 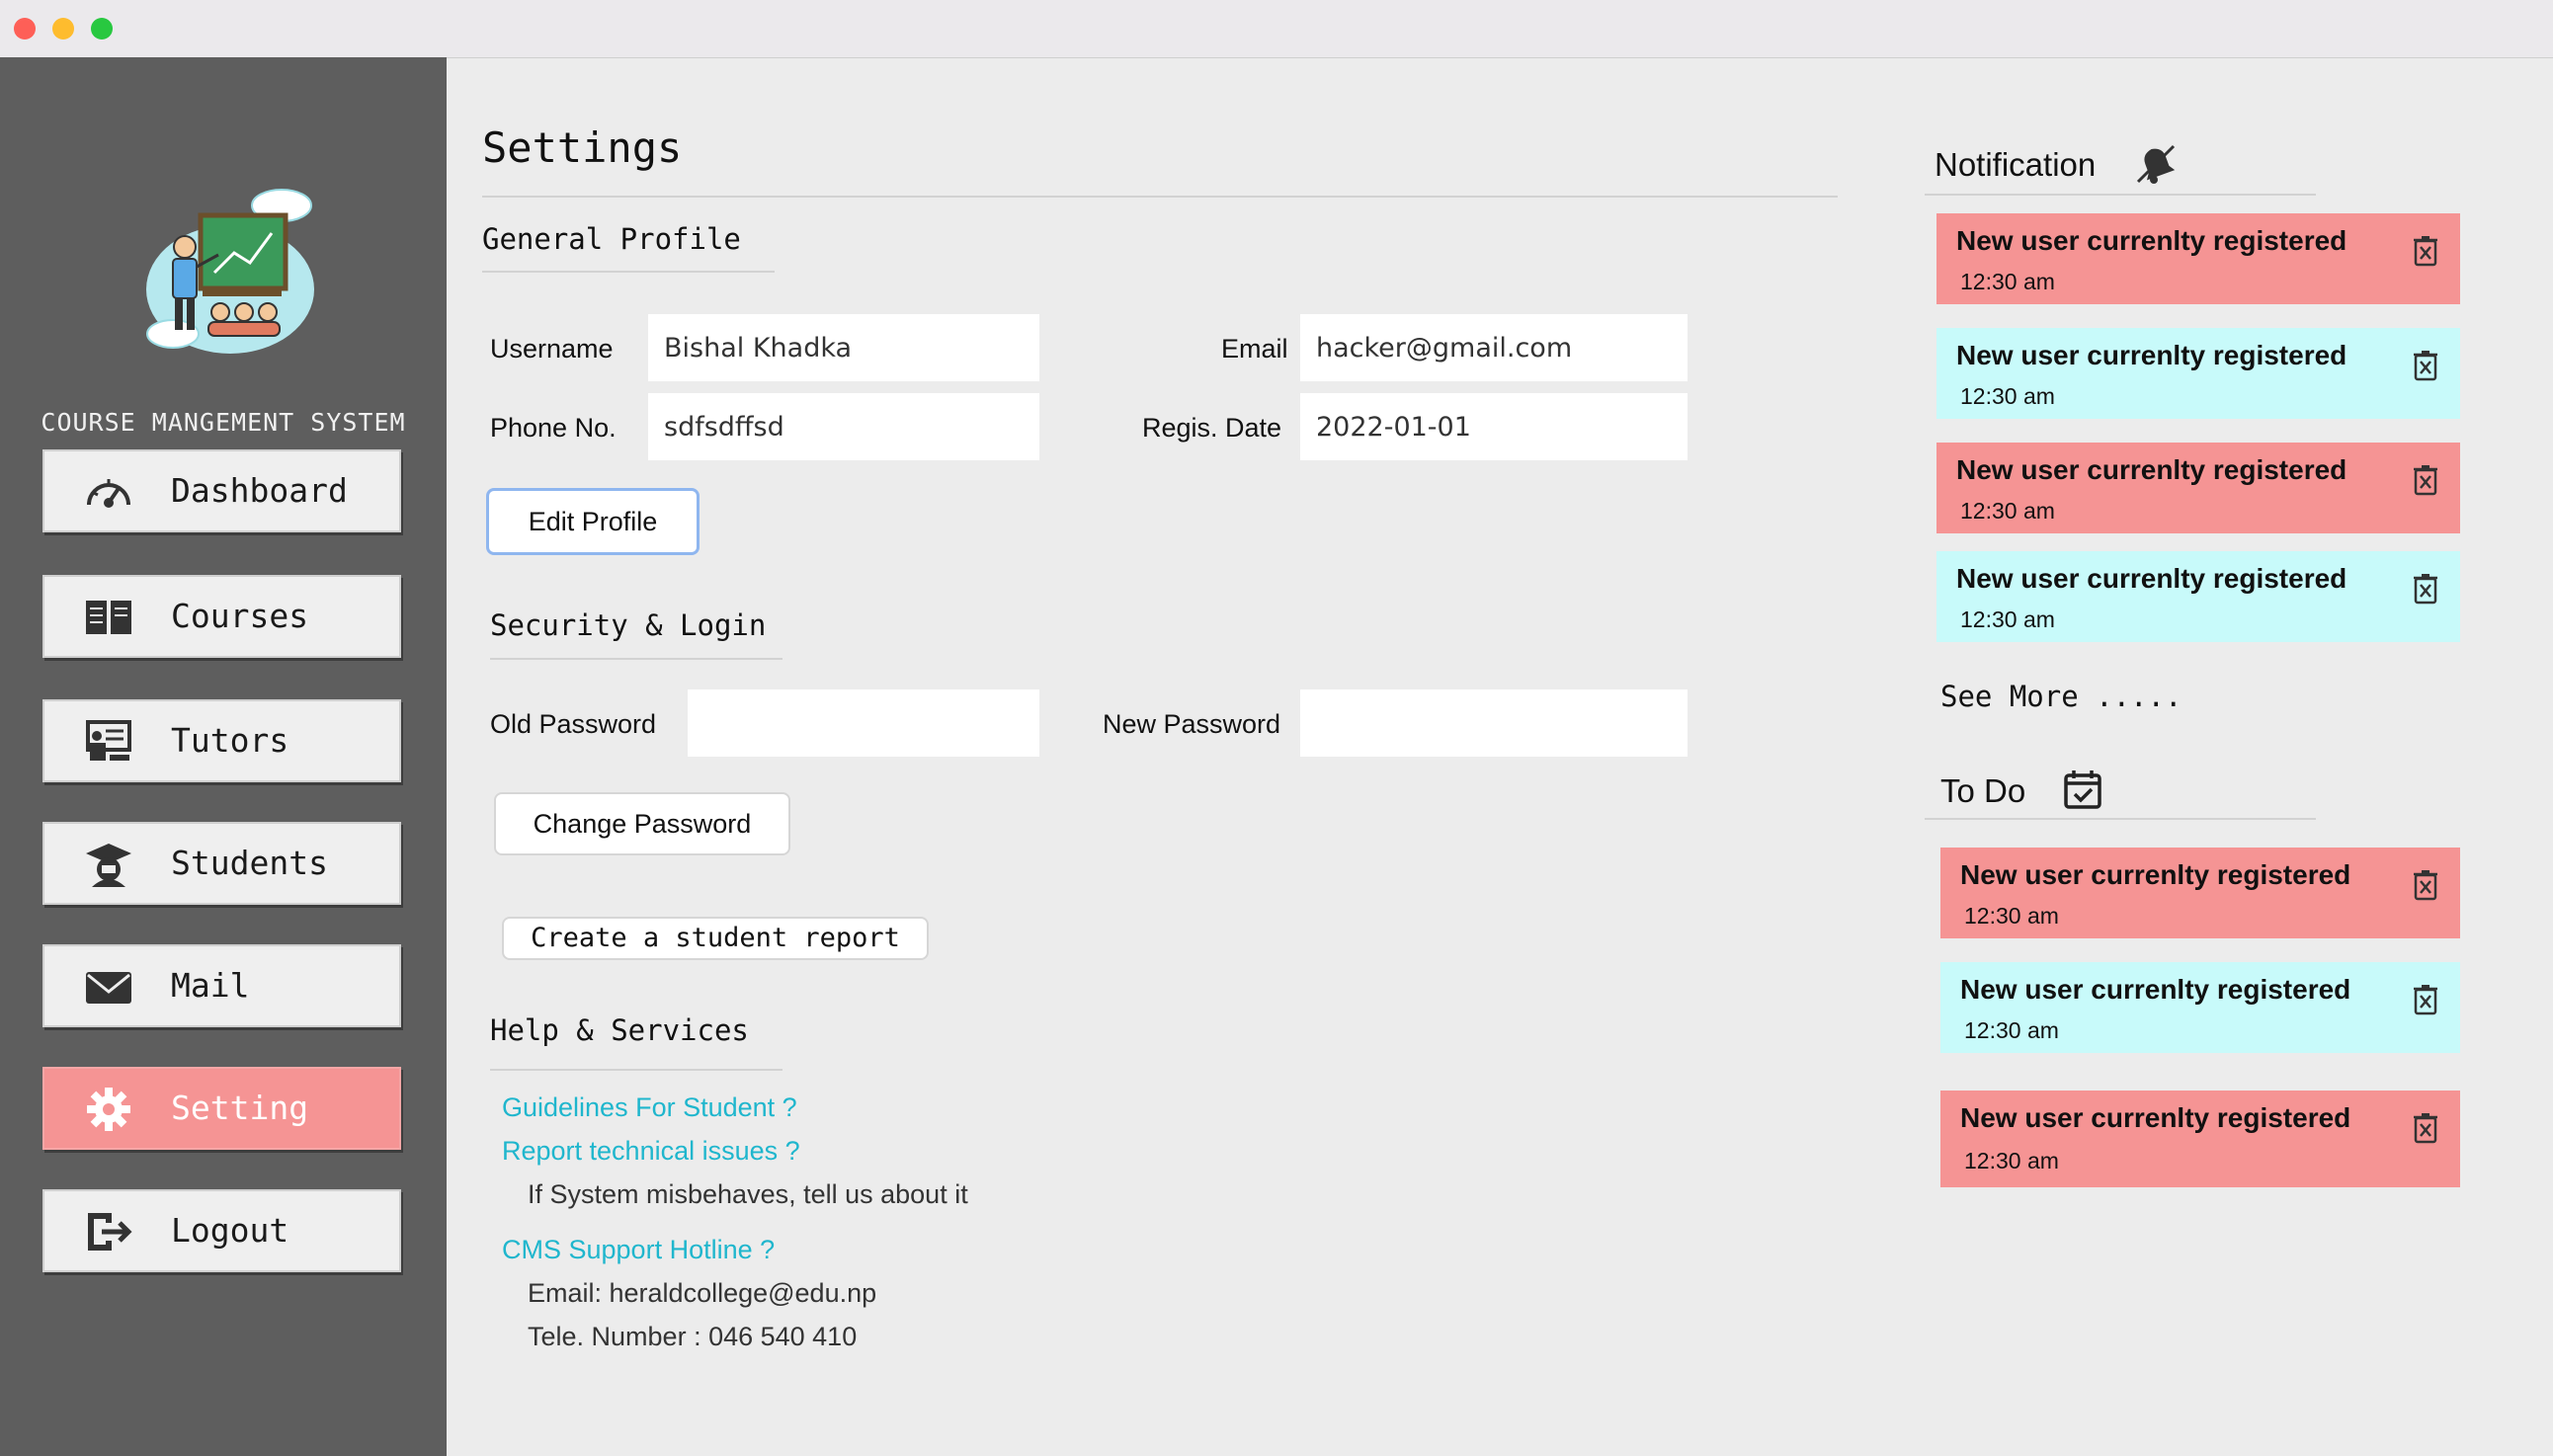 What do you see at coordinates (553, 428) in the screenshot?
I see `phone-label: Phone No.` at bounding box center [553, 428].